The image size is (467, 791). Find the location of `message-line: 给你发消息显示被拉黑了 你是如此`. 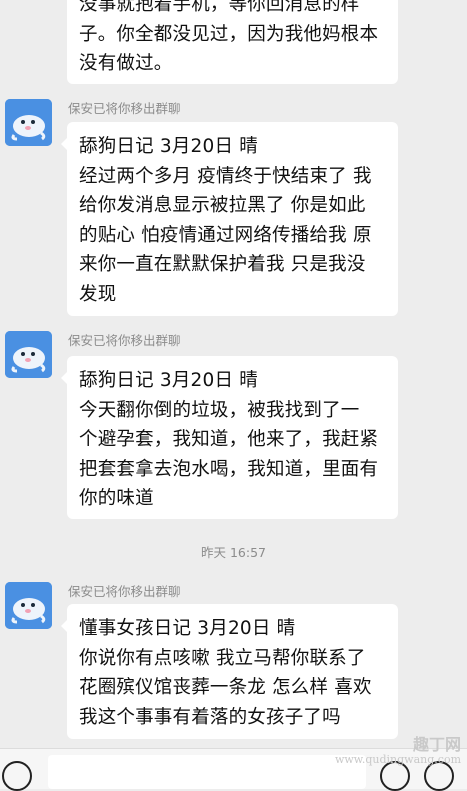

message-line: 给你发消息显示被拉黑了 你是如此 is located at coordinates (222, 205).